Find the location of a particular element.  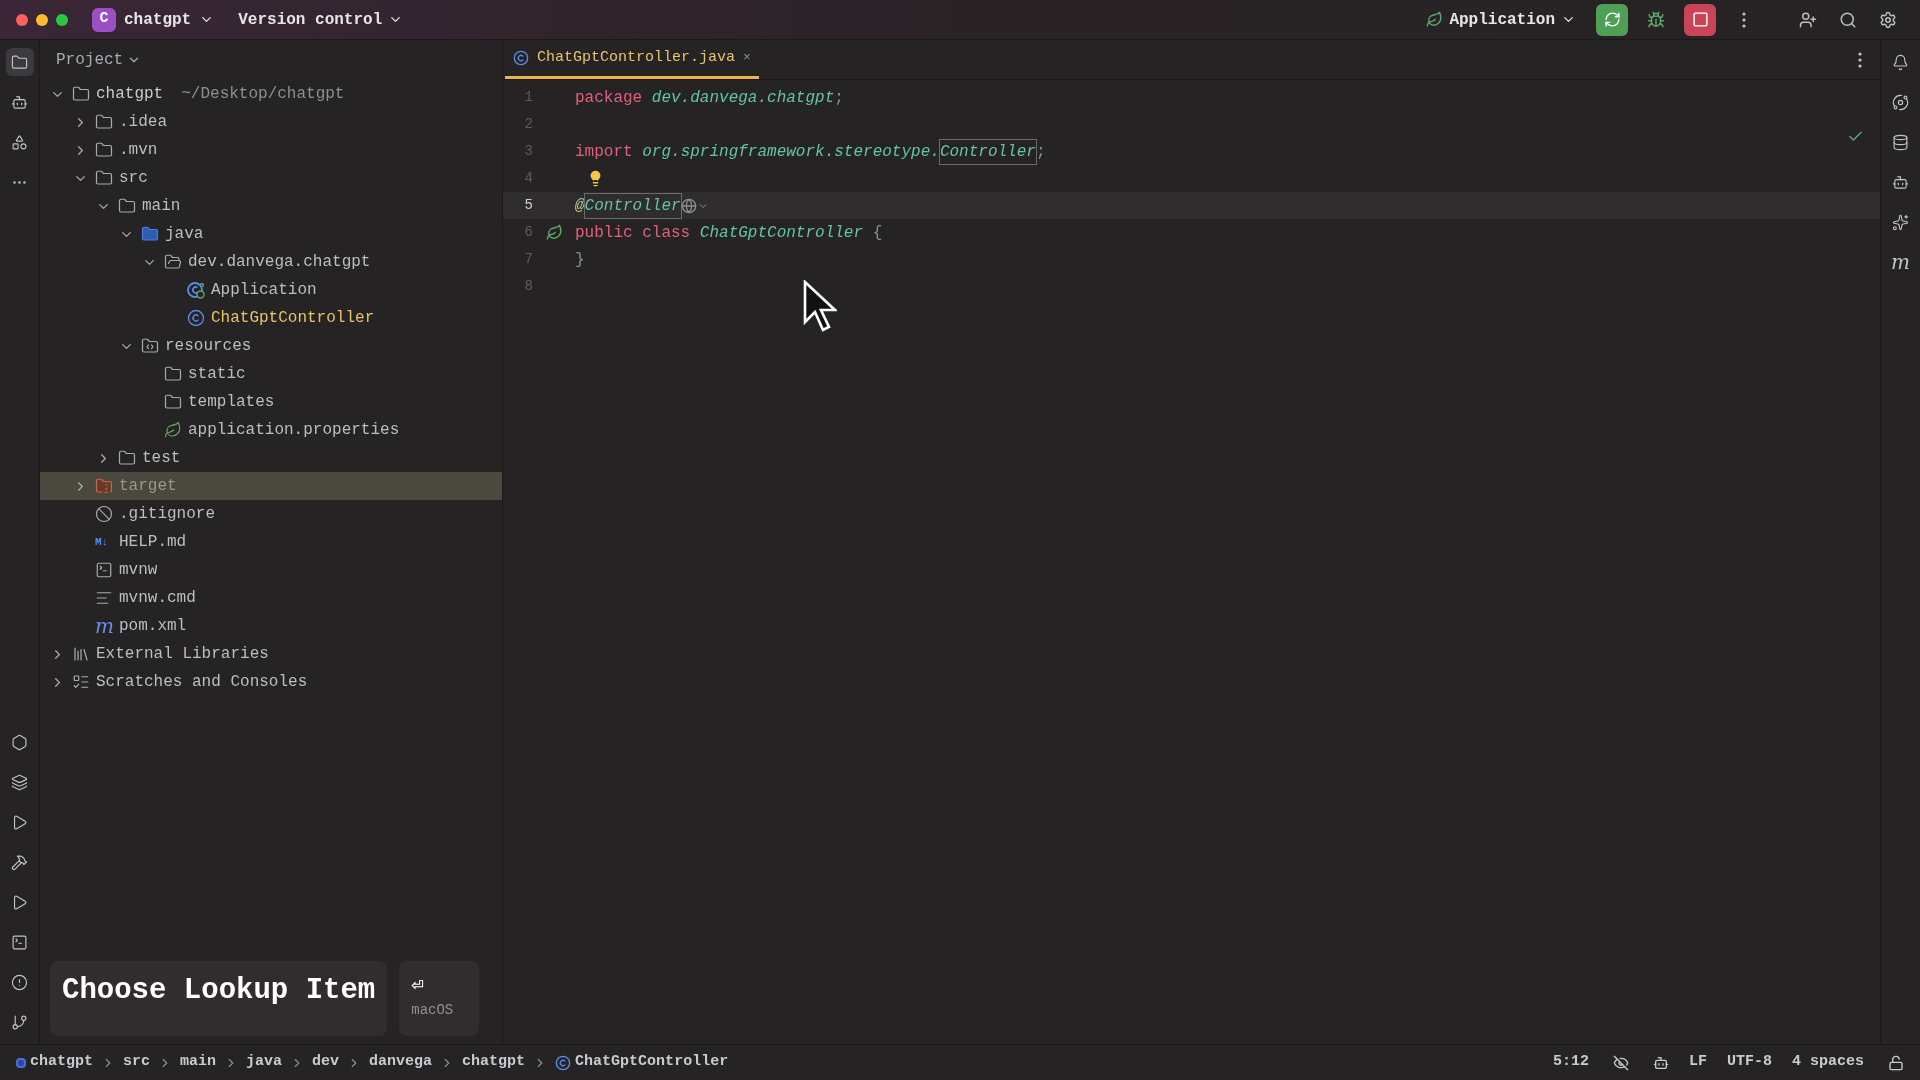

tree-row: Scratches and Consoles is located at coordinates (271, 682).